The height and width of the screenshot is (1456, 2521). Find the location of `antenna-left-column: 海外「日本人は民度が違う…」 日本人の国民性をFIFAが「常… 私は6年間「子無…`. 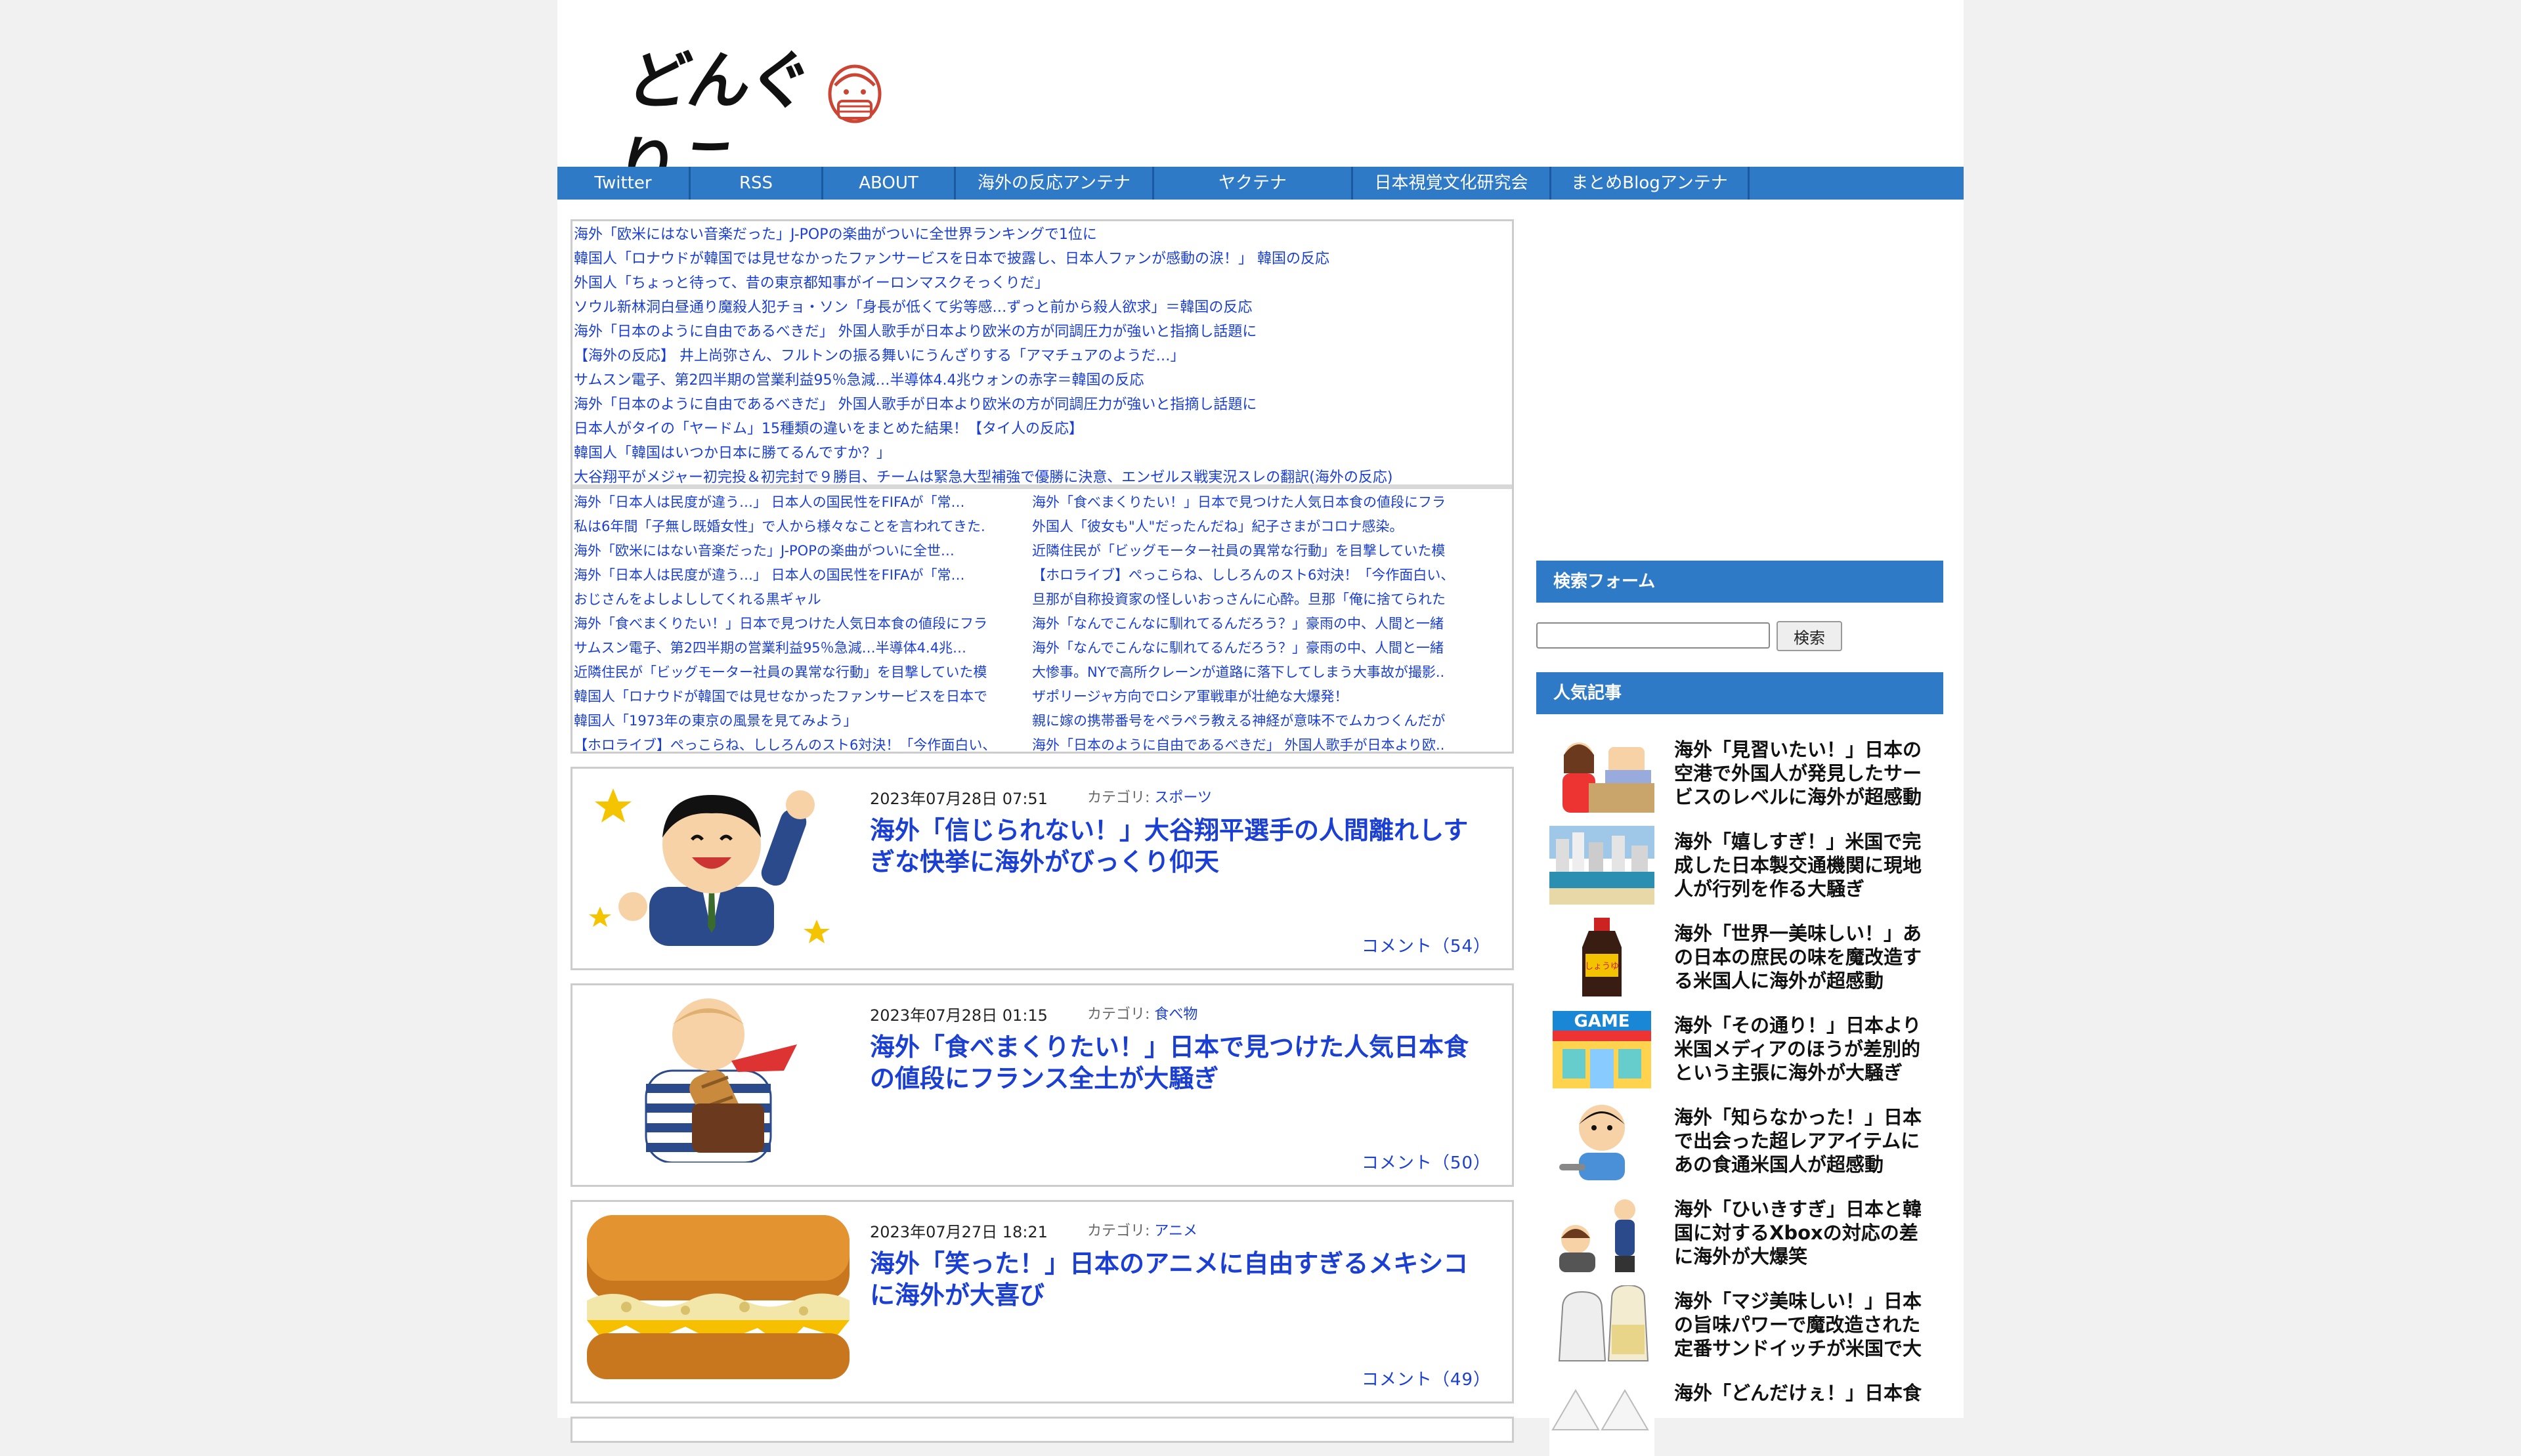

antenna-left-column: 海外「日本人は民度が違う…」 日本人の国民性をFIFAが「常… 私は6年間「子無… is located at coordinates (801, 621).